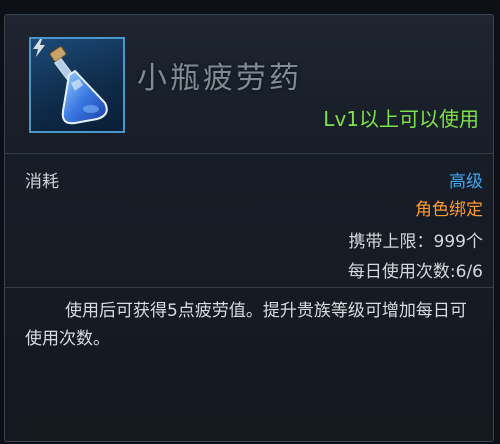 Image resolution: width=500 pixels, height=444 pixels. Describe the element at coordinates (42, 182) in the screenshot. I see `consume-label: 消耗` at that location.